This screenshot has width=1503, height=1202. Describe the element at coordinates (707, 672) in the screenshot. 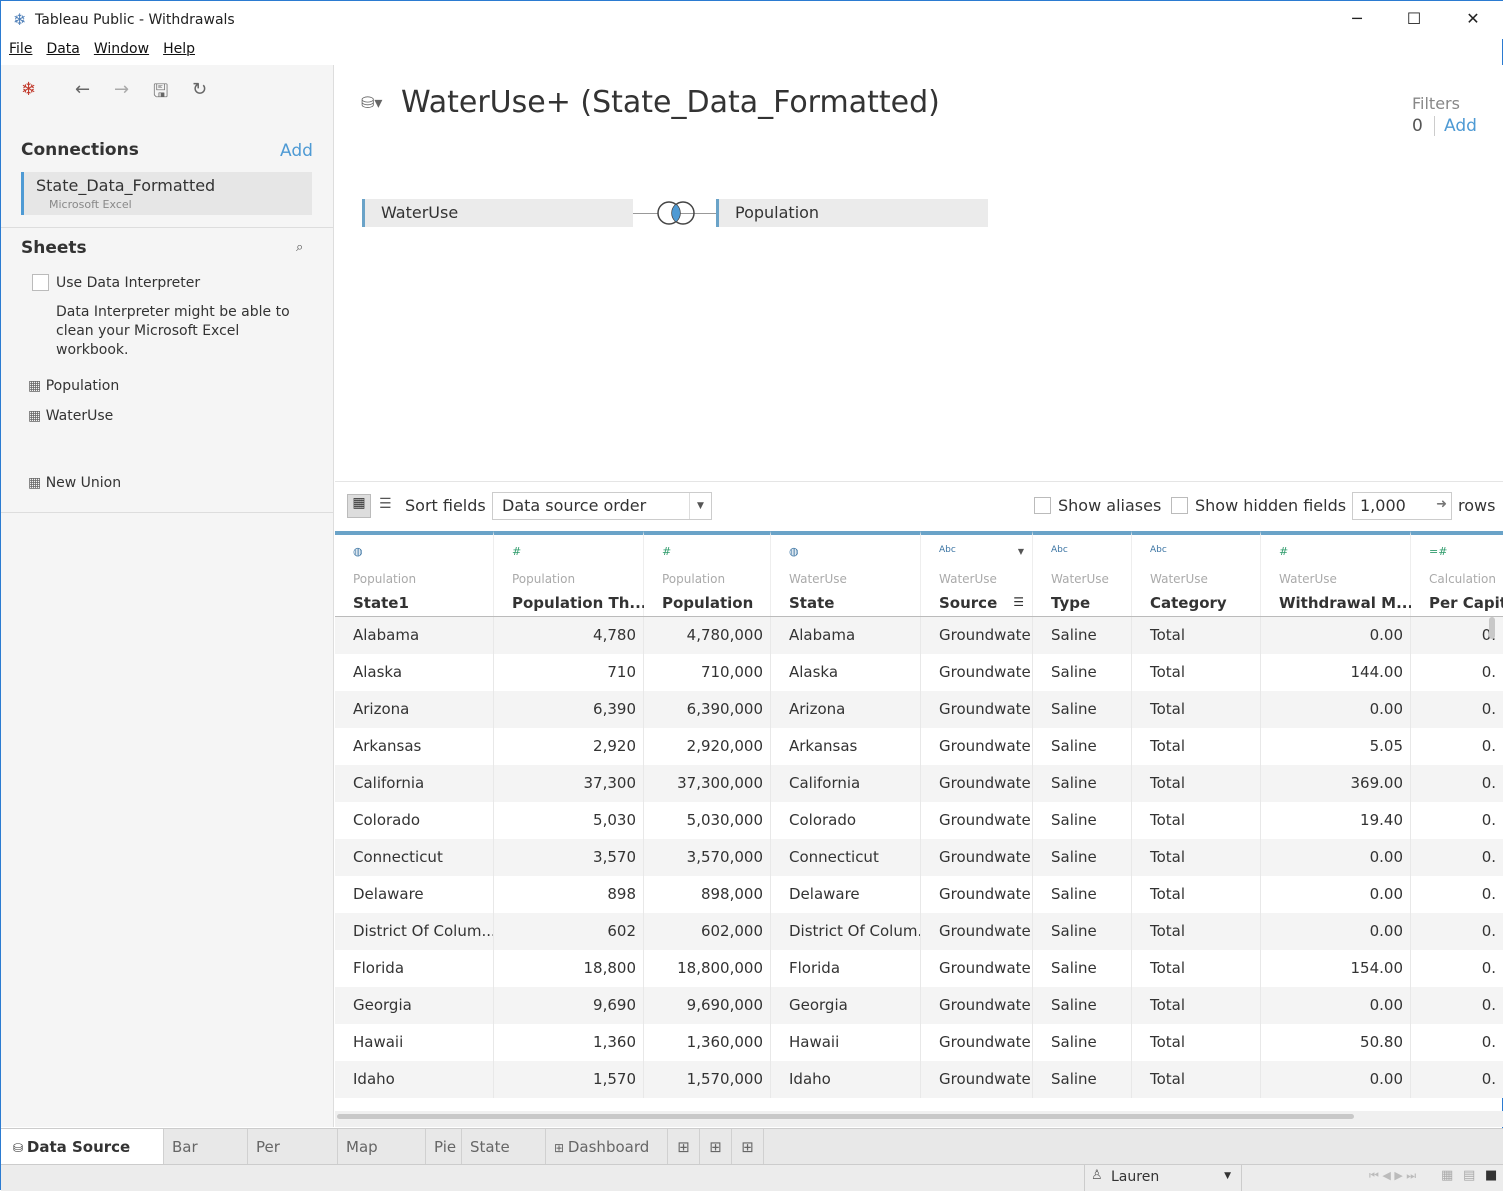

I see `table-cell: 710,000` at that location.